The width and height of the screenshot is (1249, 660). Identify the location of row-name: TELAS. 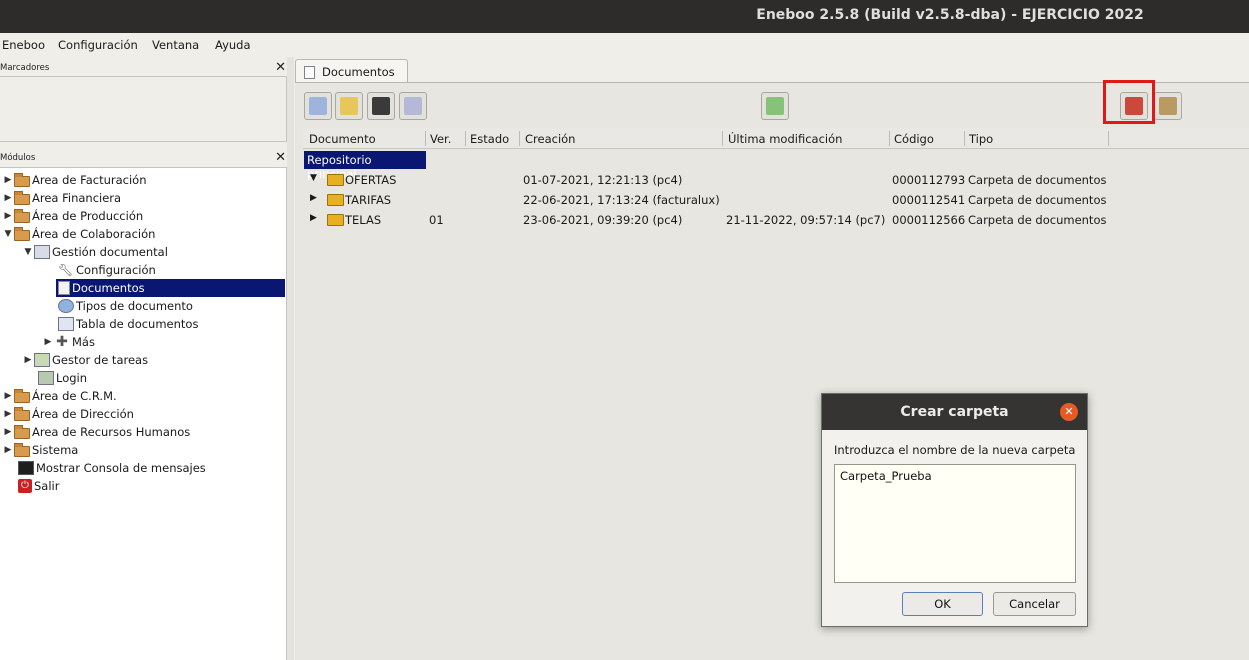
(363, 220).